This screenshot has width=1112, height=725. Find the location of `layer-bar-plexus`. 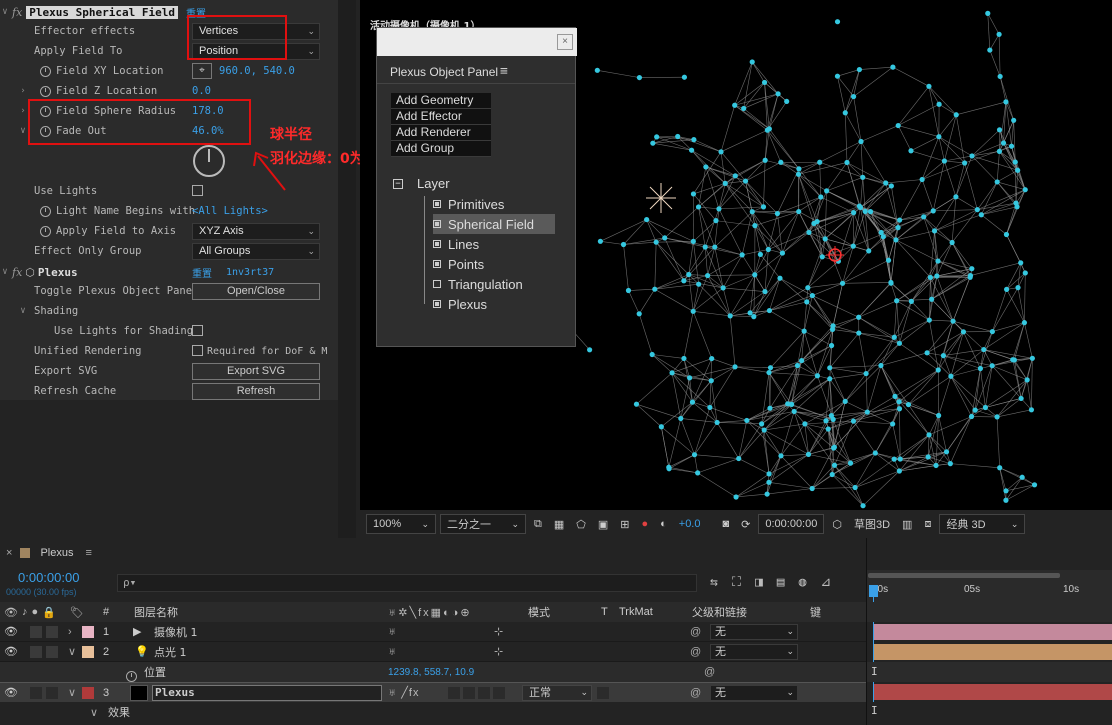

layer-bar-plexus is located at coordinates (993, 692).